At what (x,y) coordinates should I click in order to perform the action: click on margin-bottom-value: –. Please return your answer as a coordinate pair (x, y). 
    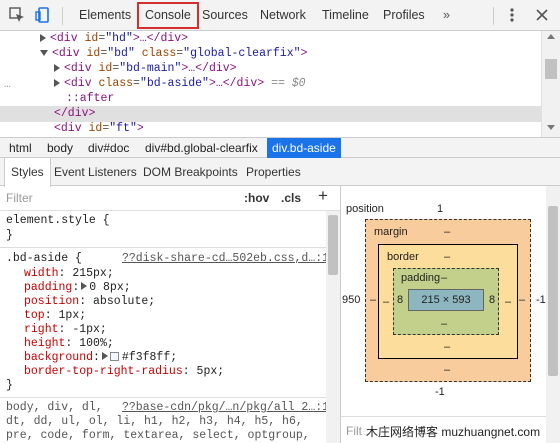
    Looking at the image, I should click on (447, 370).